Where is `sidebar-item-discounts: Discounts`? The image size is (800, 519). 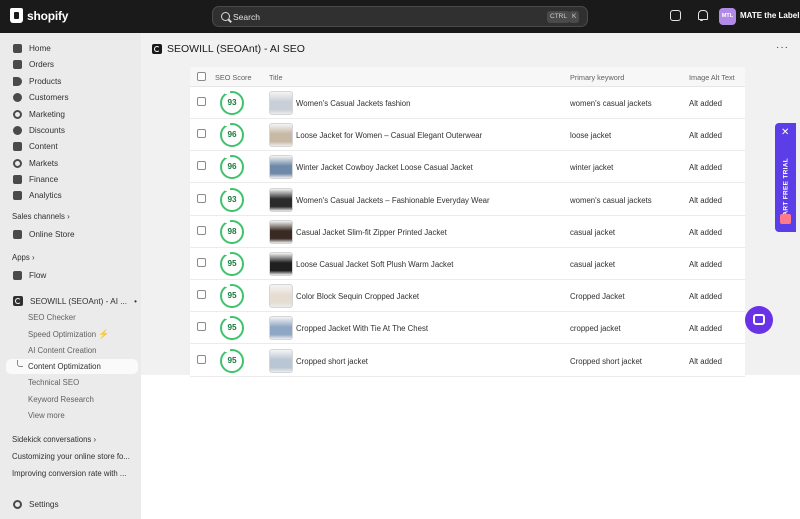
sidebar-item-discounts: Discounts is located at coordinates (39, 130).